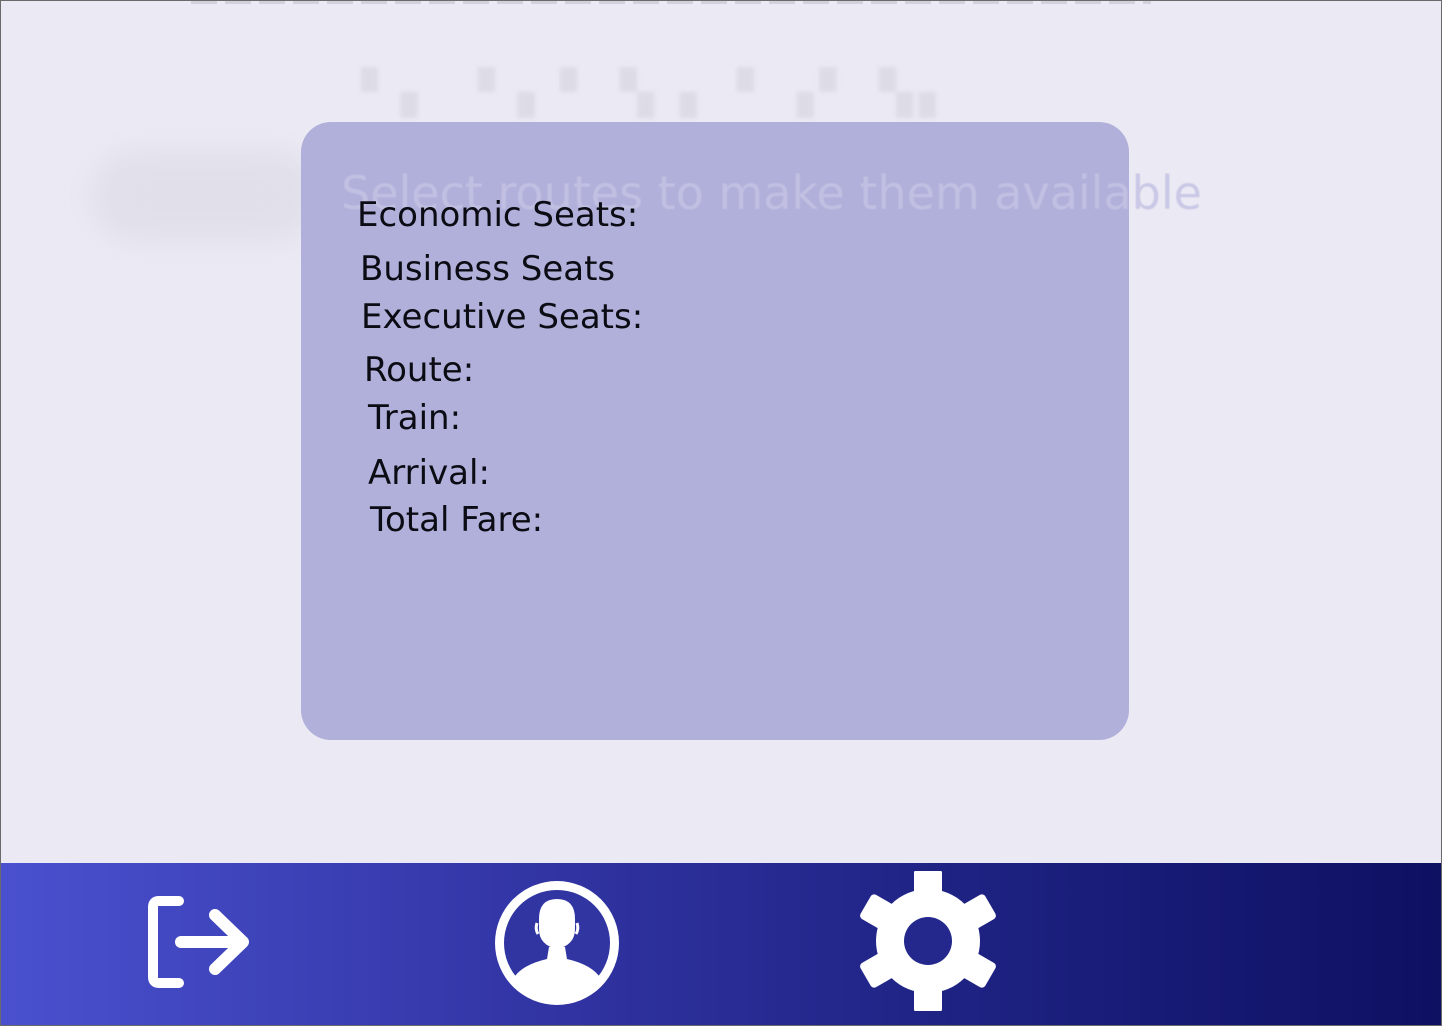 The width and height of the screenshot is (1442, 1026). What do you see at coordinates (660, 92) in the screenshot?
I see `faded-header-artifact: ▘▖ ▝▗ ▘ ▚ ▖▝ ▗▘ ▚▖` at bounding box center [660, 92].